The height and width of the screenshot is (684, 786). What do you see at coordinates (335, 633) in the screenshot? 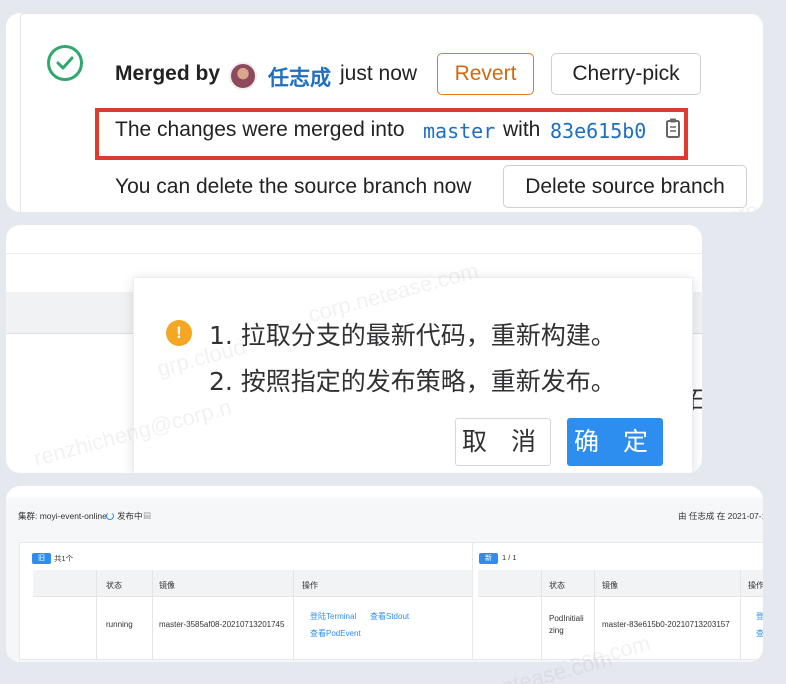
I see `view-podevent-link: 查看PodEvent` at bounding box center [335, 633].